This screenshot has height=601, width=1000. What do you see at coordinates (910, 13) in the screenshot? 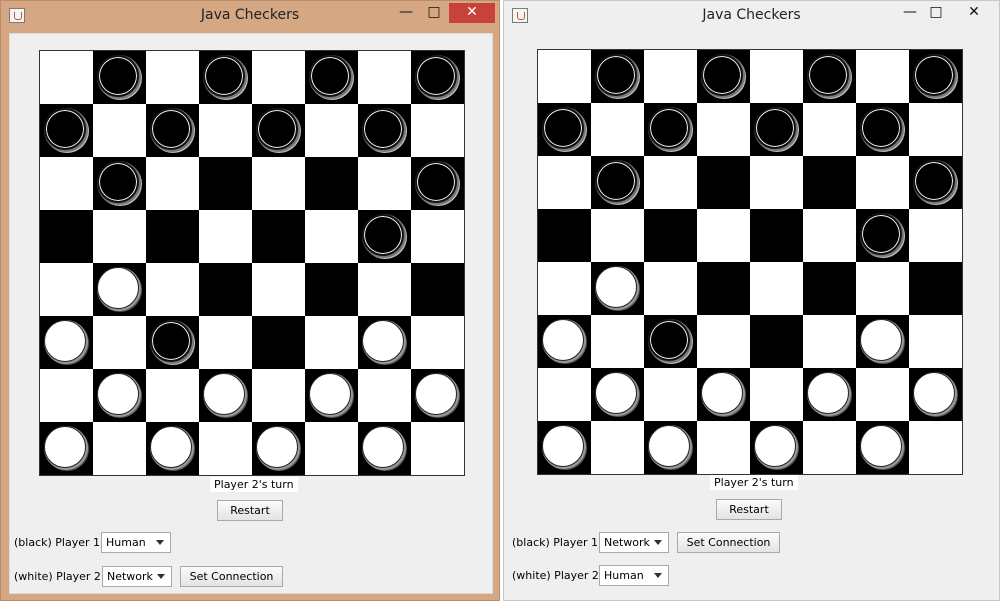
I see `minimize-button: —` at bounding box center [910, 13].